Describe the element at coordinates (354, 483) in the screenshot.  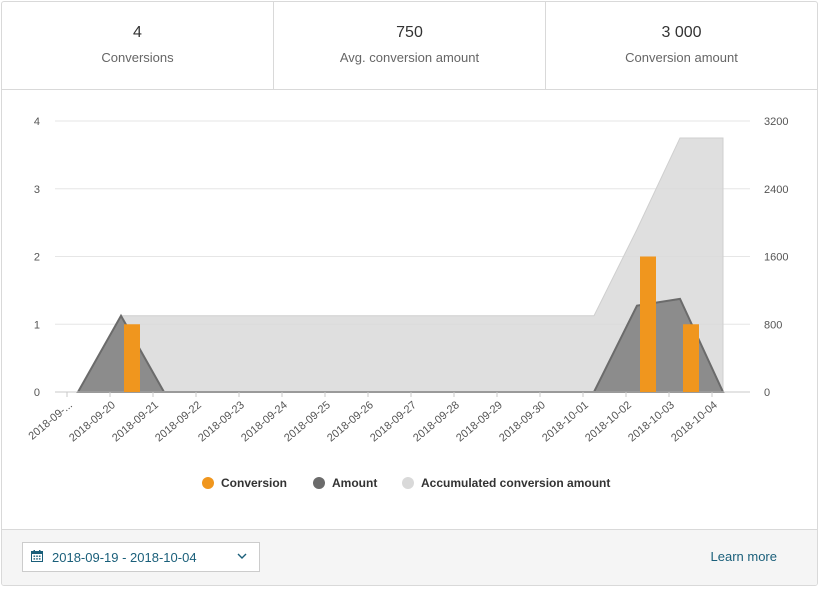
I see `legend-label: Amount` at that location.